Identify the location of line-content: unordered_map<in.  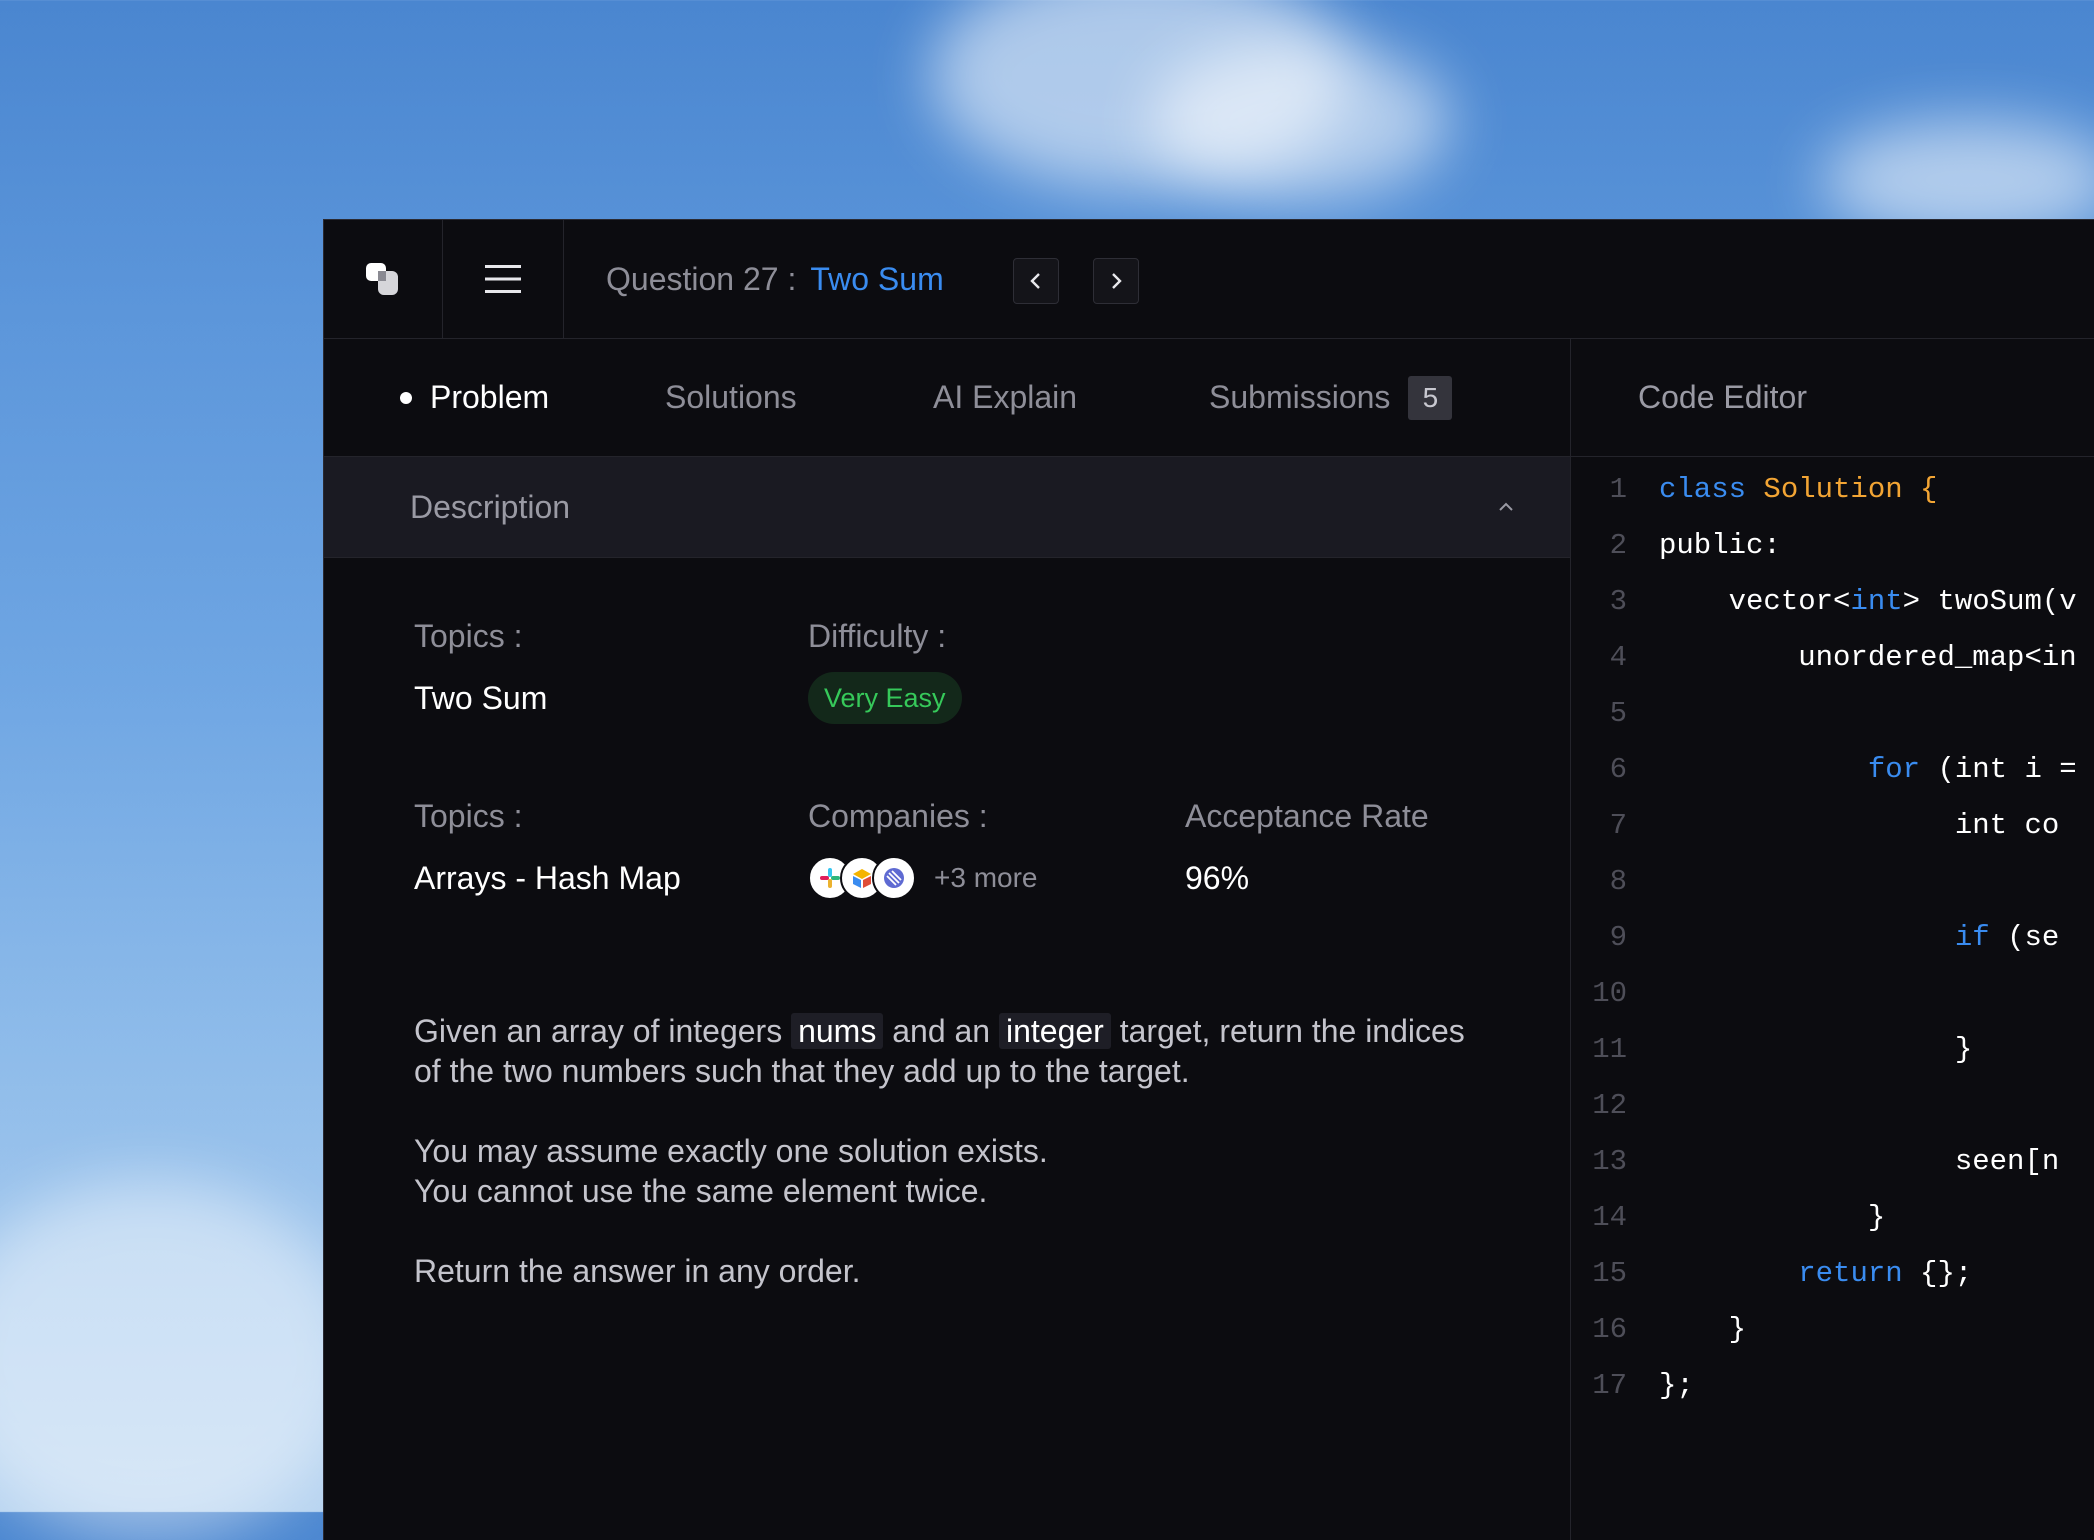
(1868, 657).